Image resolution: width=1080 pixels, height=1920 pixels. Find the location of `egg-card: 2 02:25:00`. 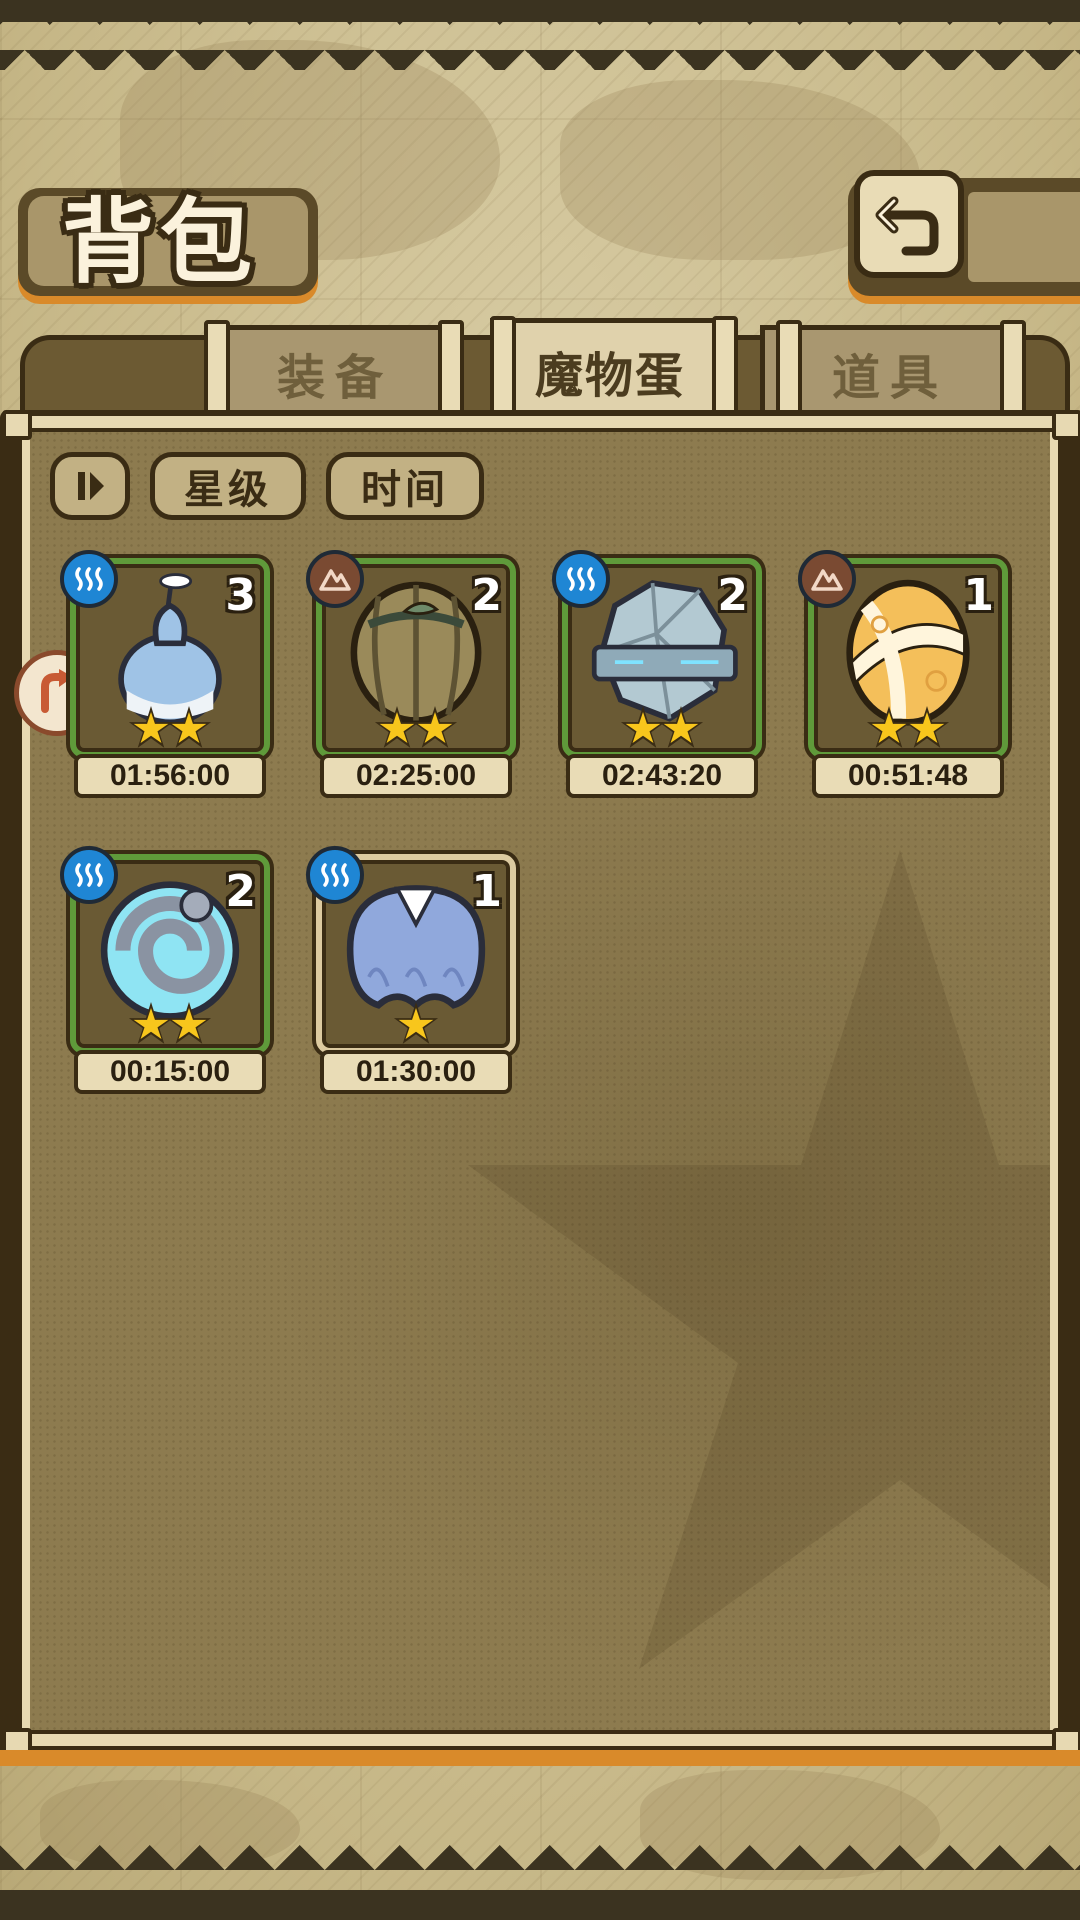

egg-card: 2 02:25:00 is located at coordinates (411, 674).